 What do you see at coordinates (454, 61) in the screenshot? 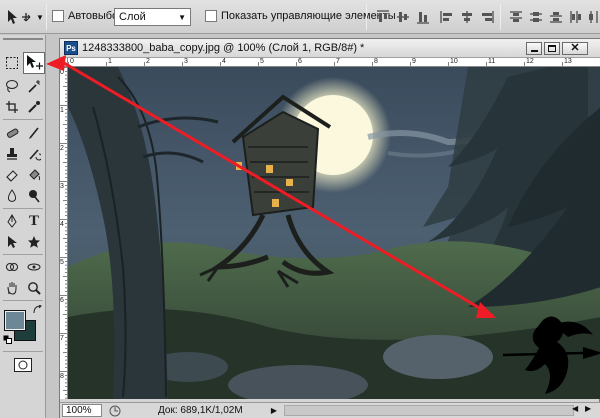
I see `ruler-tick-label: 10` at bounding box center [454, 61].